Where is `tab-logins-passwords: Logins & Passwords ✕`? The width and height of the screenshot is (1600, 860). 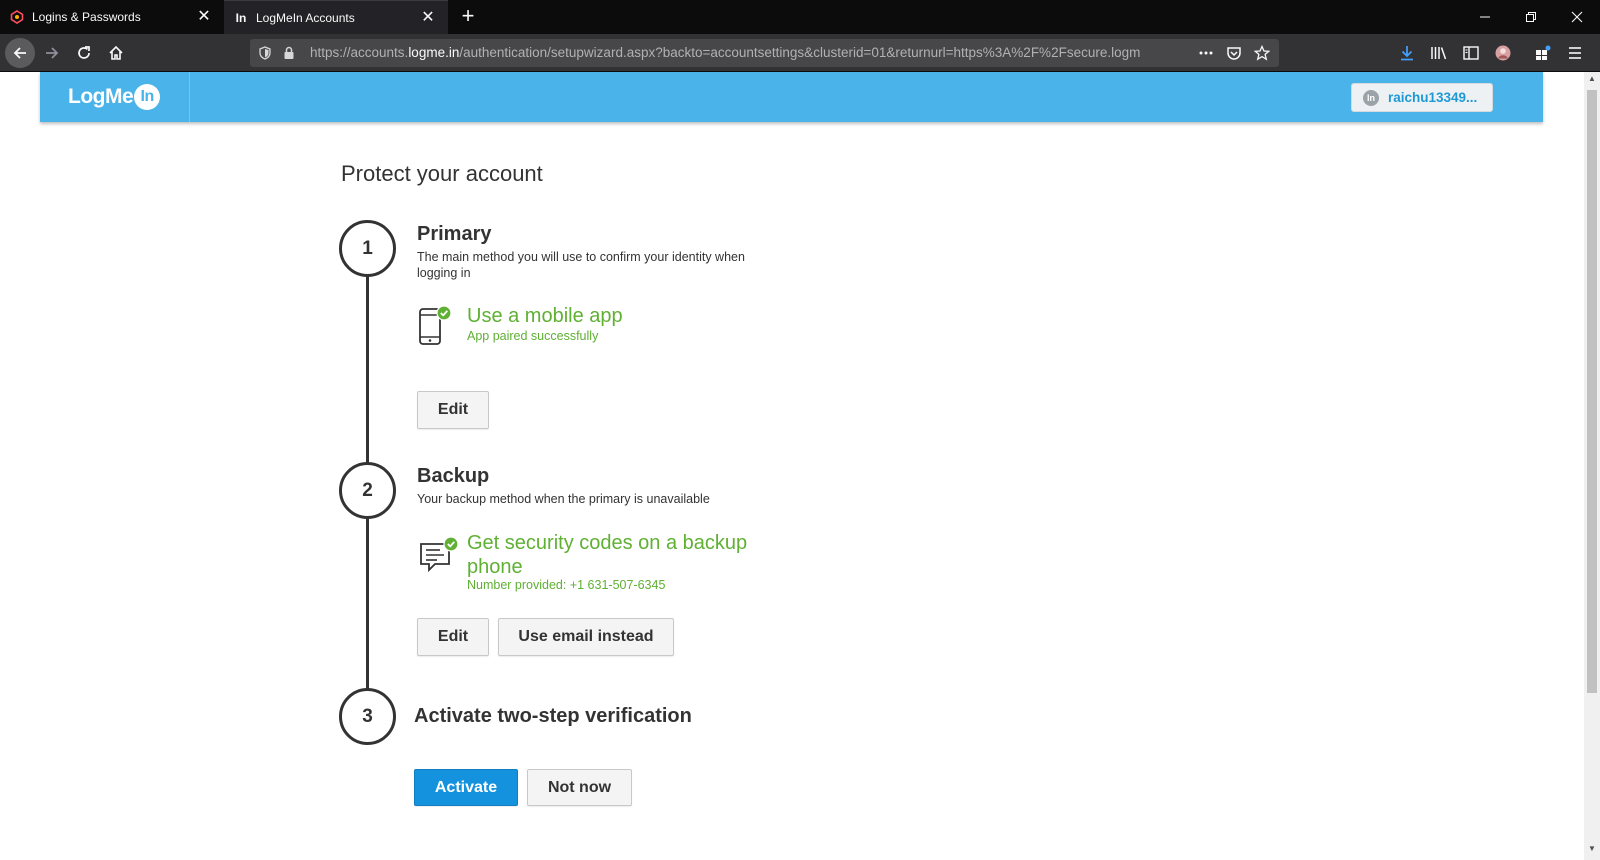
tab-logins-passwords: Logins & Passwords ✕ is located at coordinates (112, 17).